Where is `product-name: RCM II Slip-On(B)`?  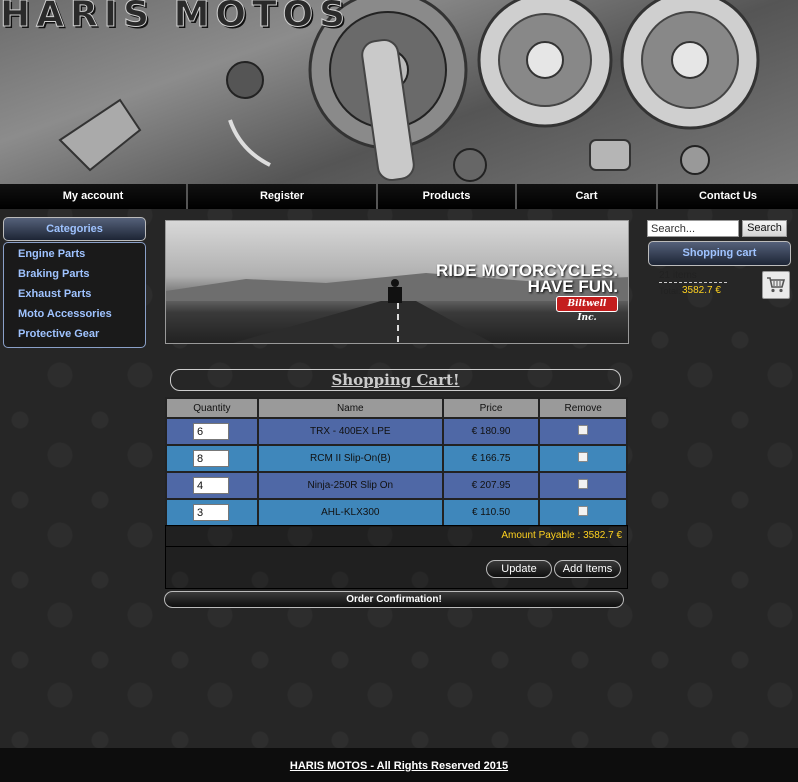
product-name: RCM II Slip-On(B) is located at coordinates (350, 458).